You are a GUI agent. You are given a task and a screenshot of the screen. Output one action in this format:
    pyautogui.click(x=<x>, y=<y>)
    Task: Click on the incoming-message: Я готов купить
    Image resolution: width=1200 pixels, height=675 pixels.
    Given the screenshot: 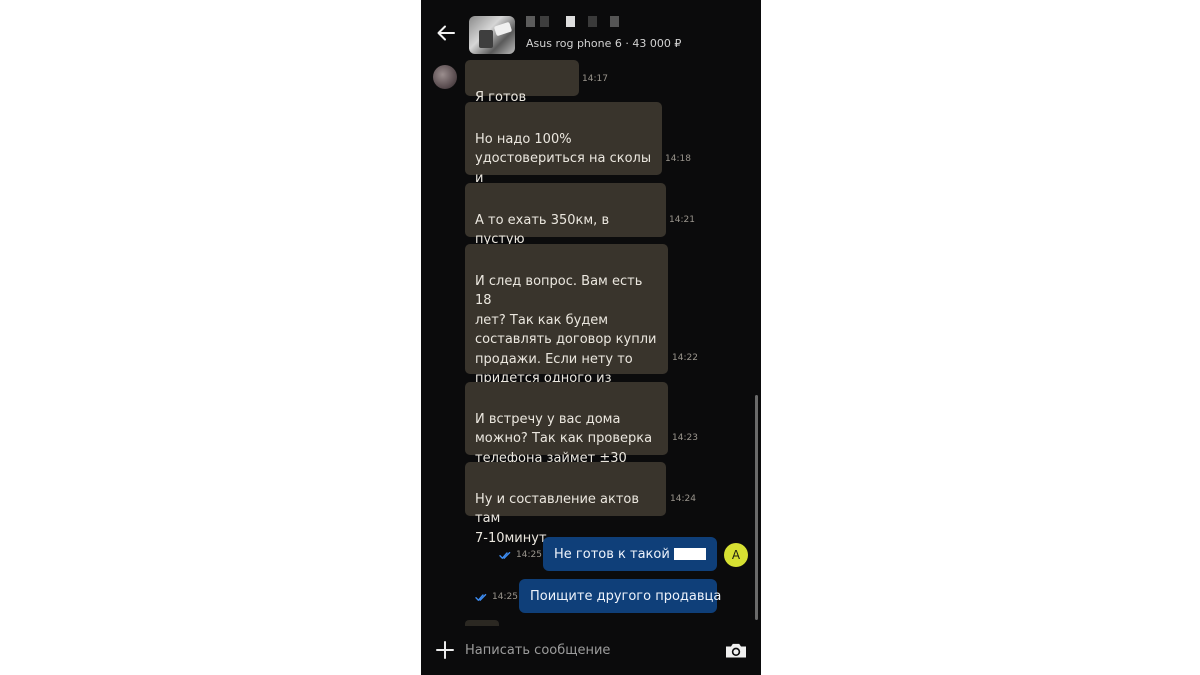 What is the action you would take?
    pyautogui.click(x=522, y=92)
    